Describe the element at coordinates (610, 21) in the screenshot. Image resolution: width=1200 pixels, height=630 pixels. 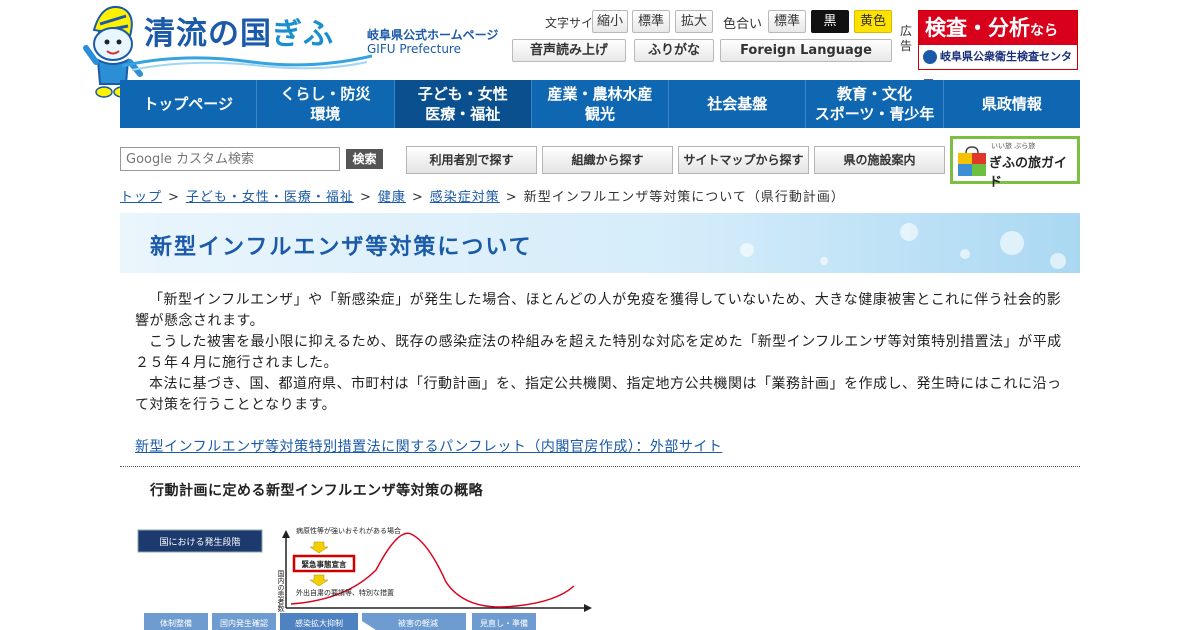
I see `font-shrink-button: 縮小` at that location.